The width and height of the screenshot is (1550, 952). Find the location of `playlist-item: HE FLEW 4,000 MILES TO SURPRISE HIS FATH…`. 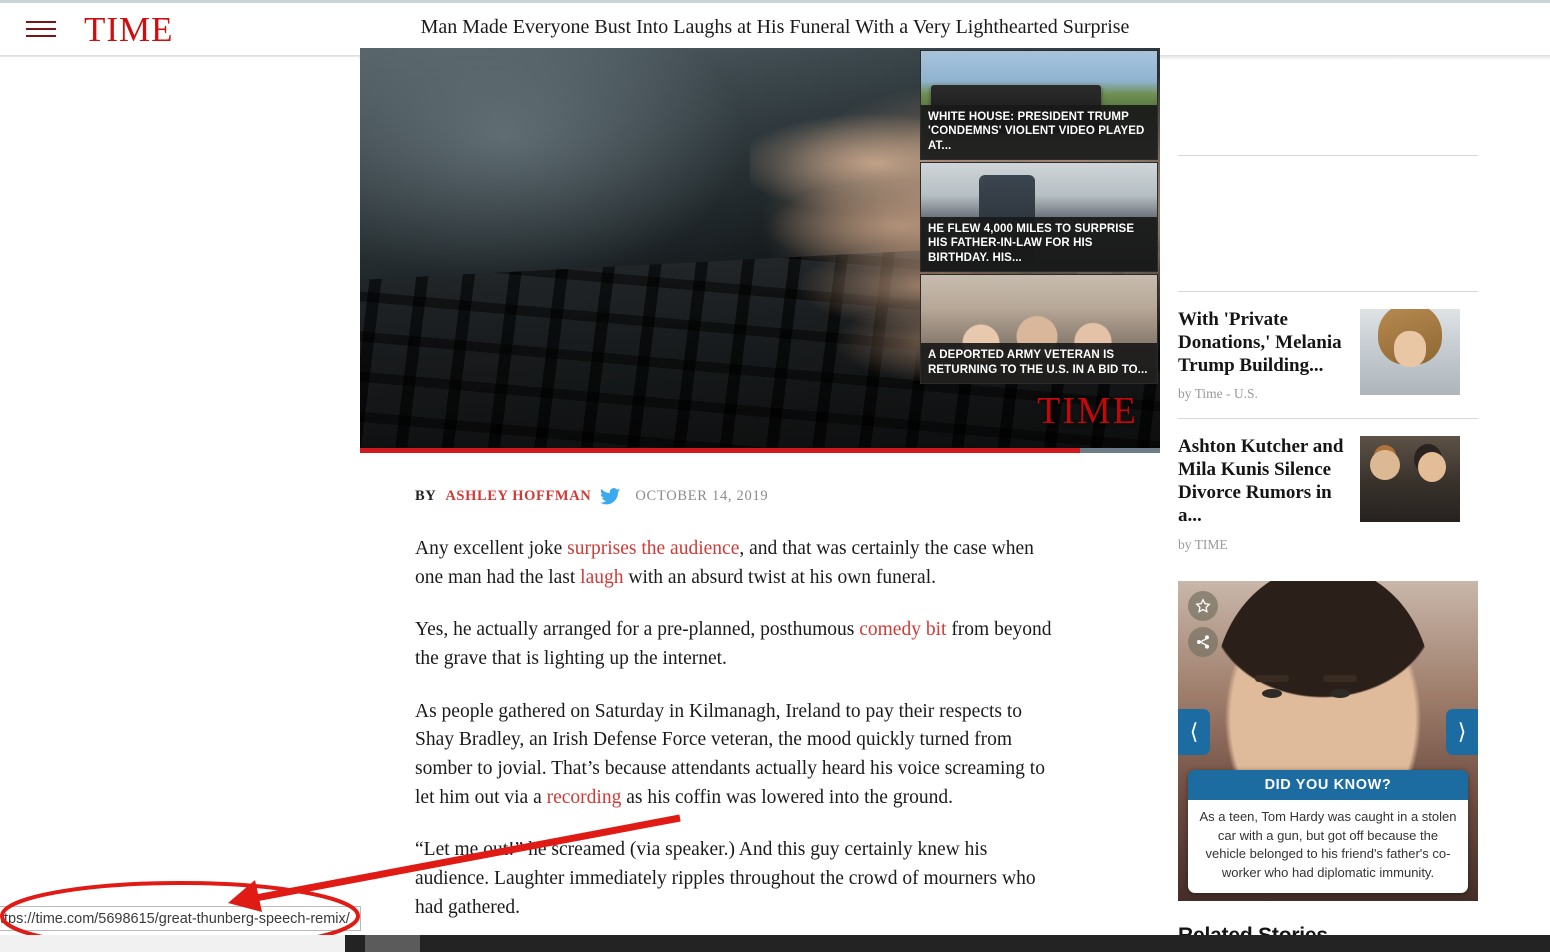

playlist-item: HE FLEW 4,000 MILES TO SURPRISE HIS FATH… is located at coordinates (1039, 217).